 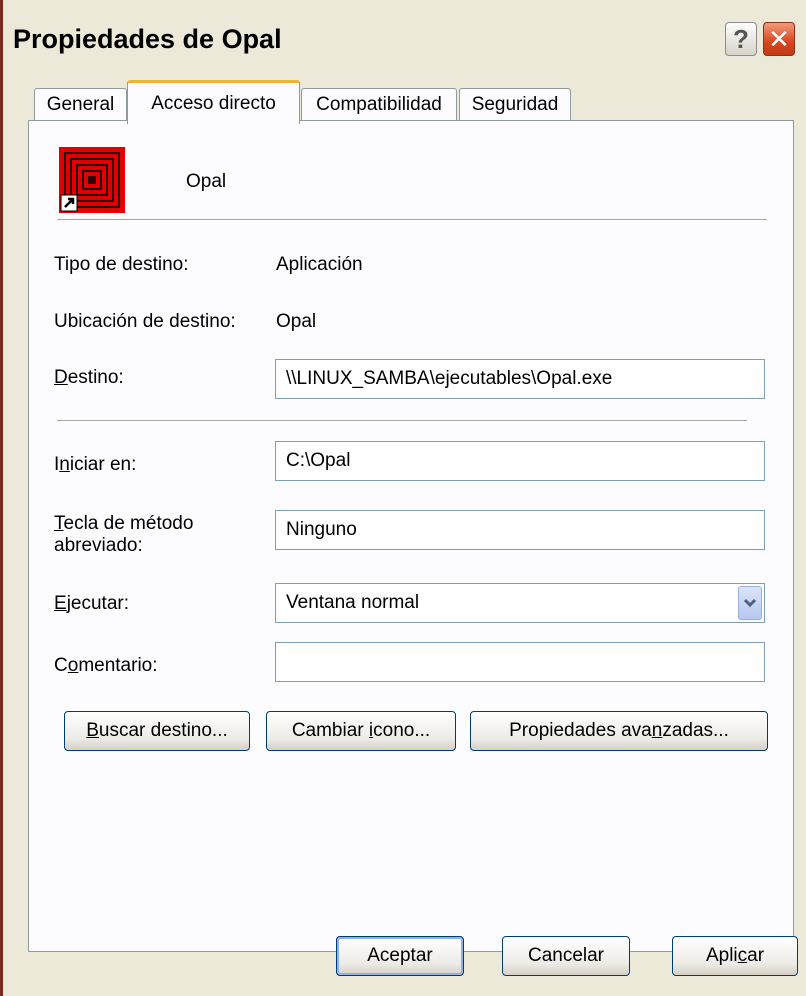 I want to click on help-button: ?, so click(x=741, y=39).